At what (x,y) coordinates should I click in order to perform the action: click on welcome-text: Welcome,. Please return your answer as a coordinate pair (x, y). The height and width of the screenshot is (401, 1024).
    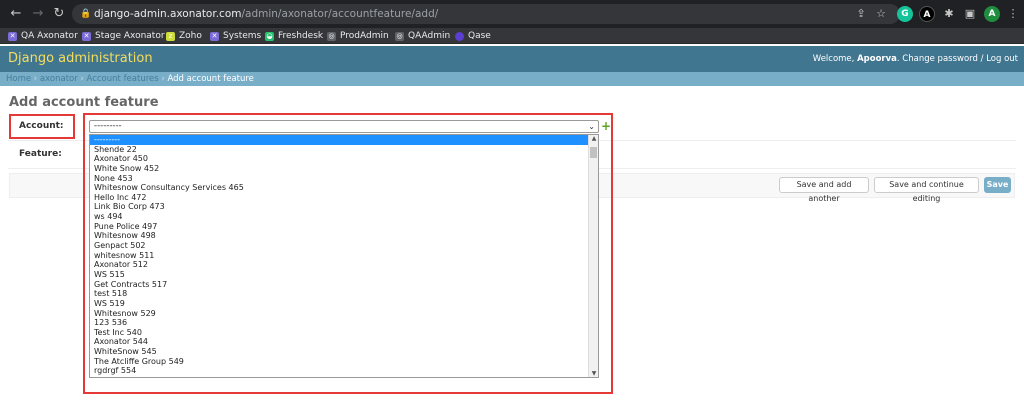
    Looking at the image, I should click on (835, 59).